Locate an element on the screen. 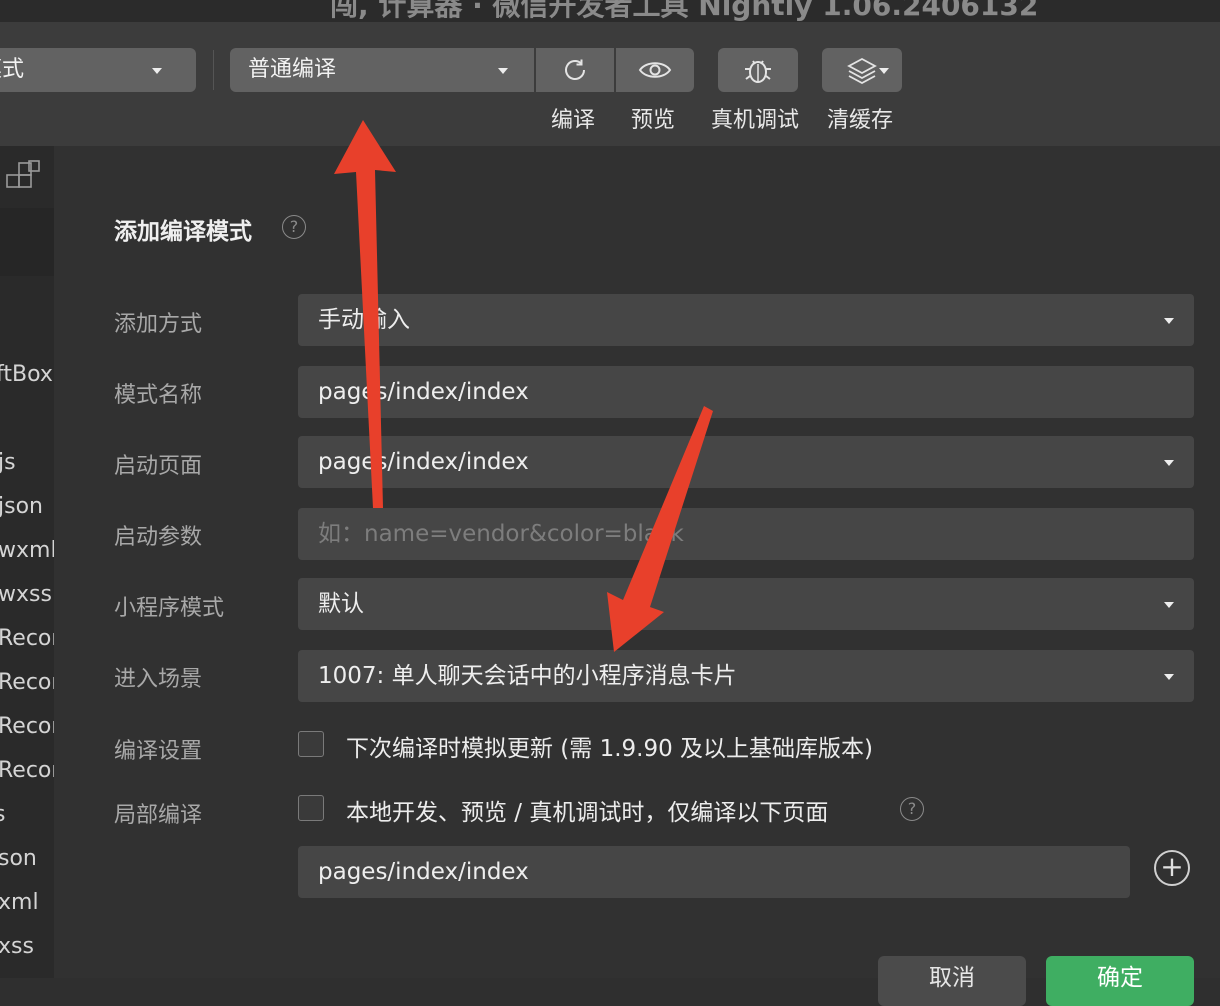  partial-compile-checkbox is located at coordinates (311, 808).